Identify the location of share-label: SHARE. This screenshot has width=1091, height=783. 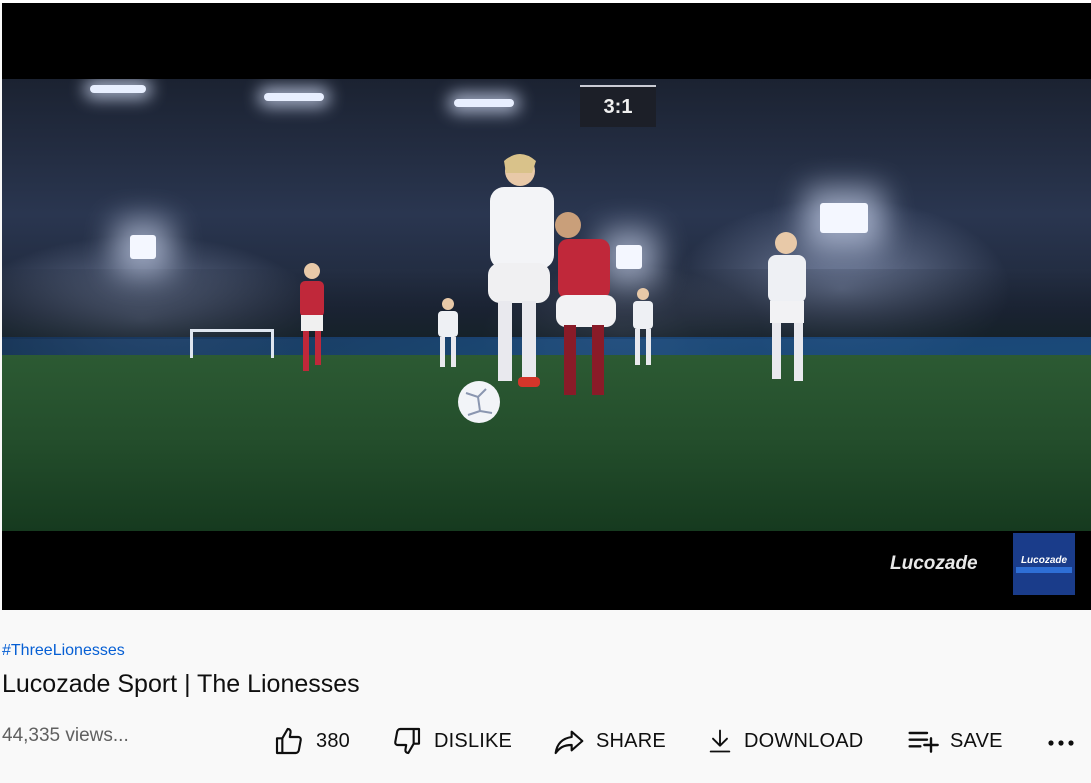
(631, 740).